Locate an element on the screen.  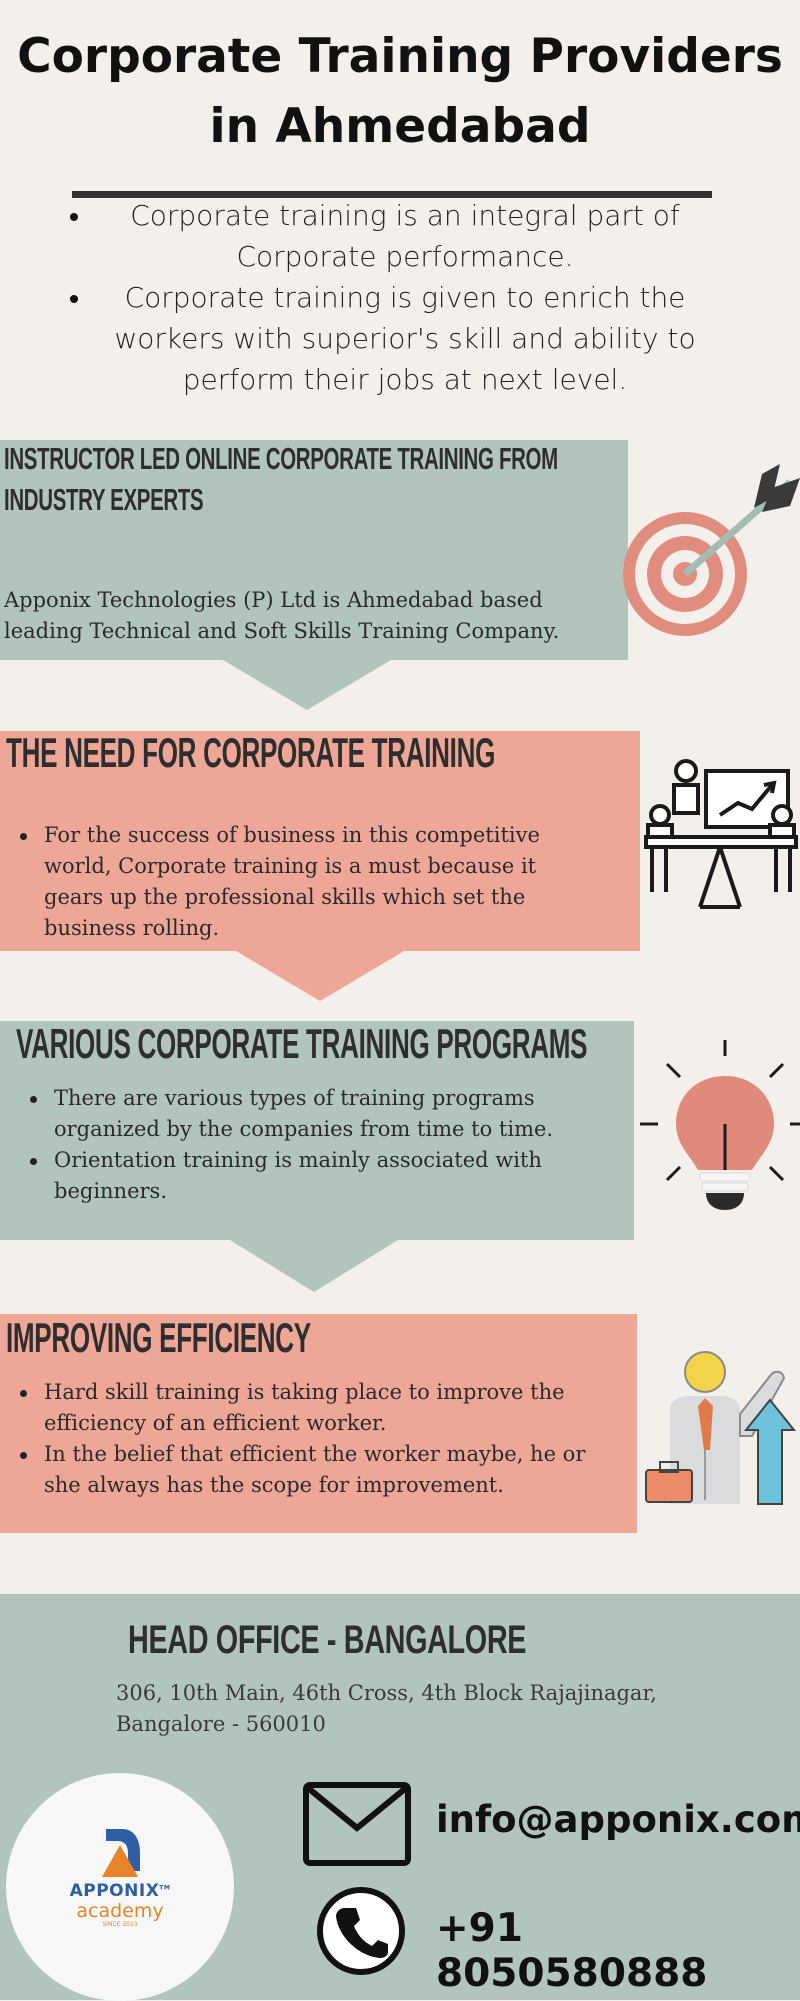
logo-sub: academy is located at coordinates (120, 1911).